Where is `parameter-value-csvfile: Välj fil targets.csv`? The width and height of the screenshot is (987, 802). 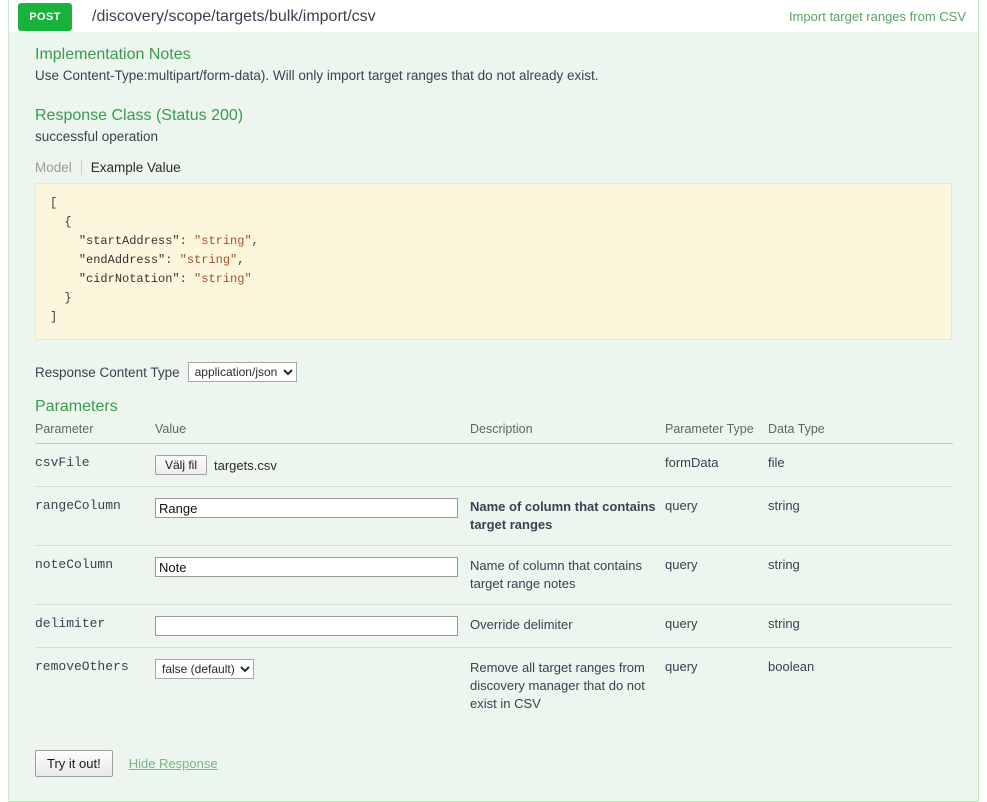
parameter-value-csvfile: Välj fil targets.csv is located at coordinates (312, 465).